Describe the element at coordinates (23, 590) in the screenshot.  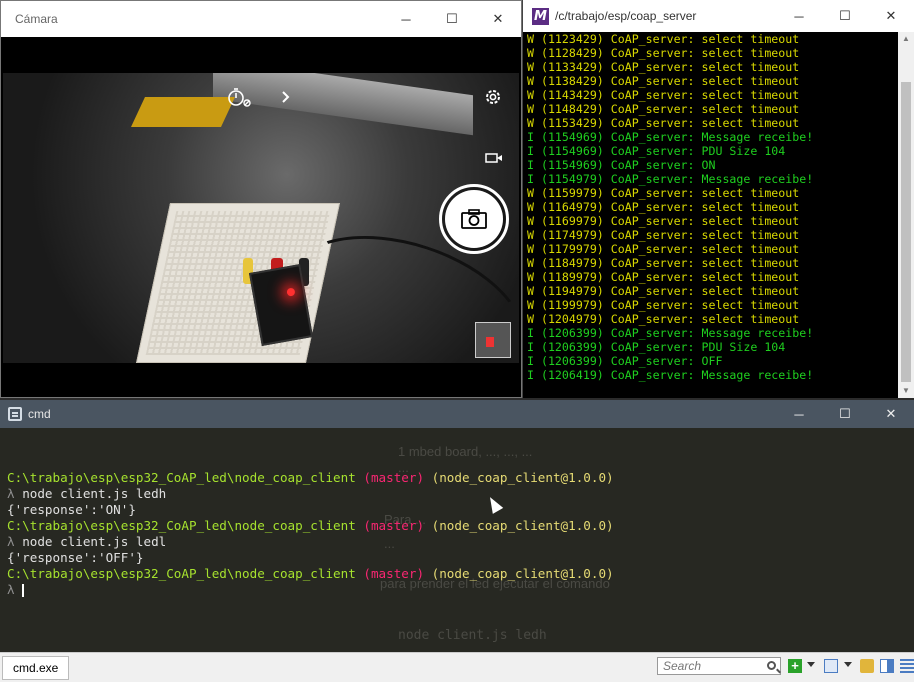
I see `text-cursor` at that location.